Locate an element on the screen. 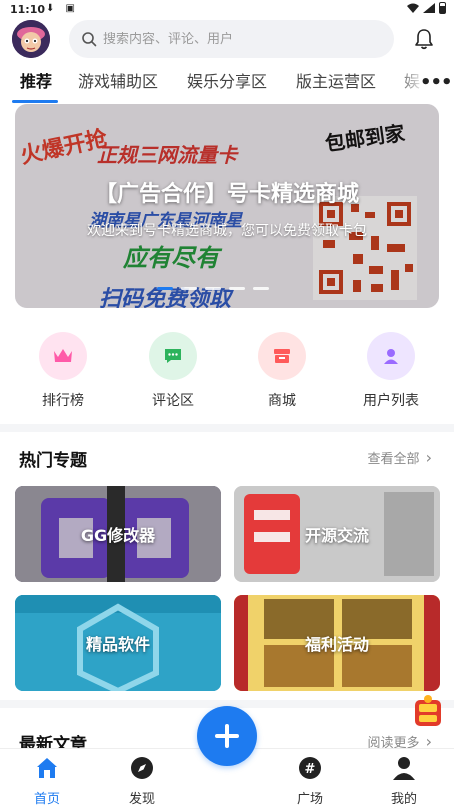 This screenshot has width=454, height=807. carousel-indicator is located at coordinates (213, 288).